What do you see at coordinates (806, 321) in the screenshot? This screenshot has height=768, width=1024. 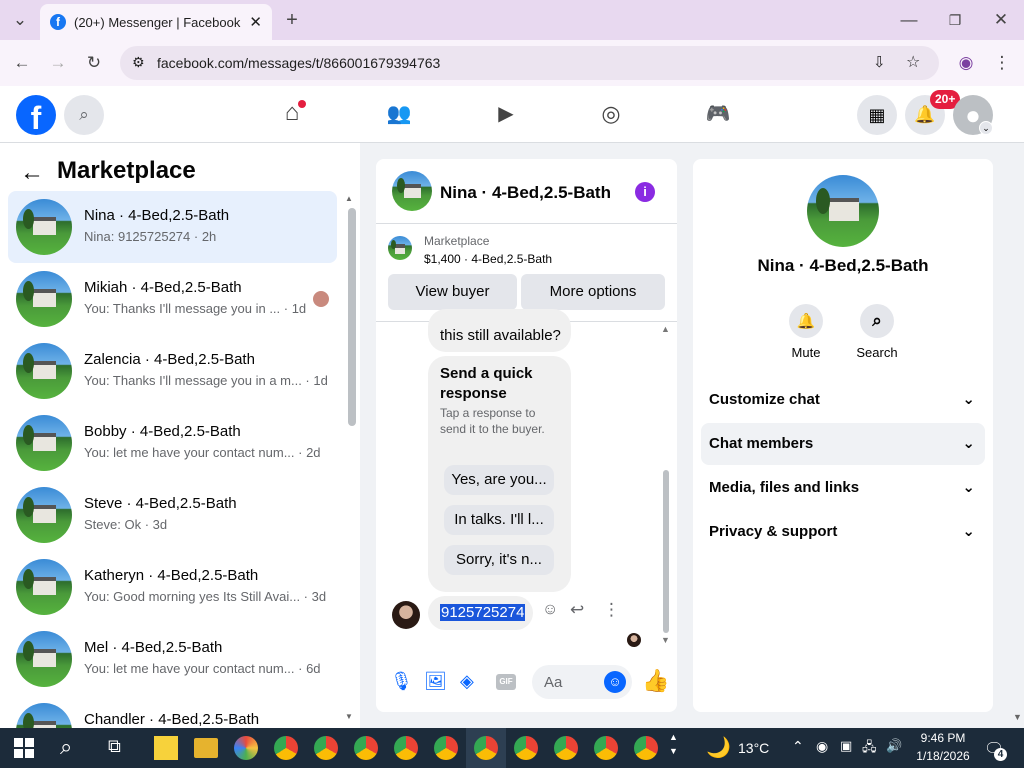 I see `mute-bell-icon: 🔔` at bounding box center [806, 321].